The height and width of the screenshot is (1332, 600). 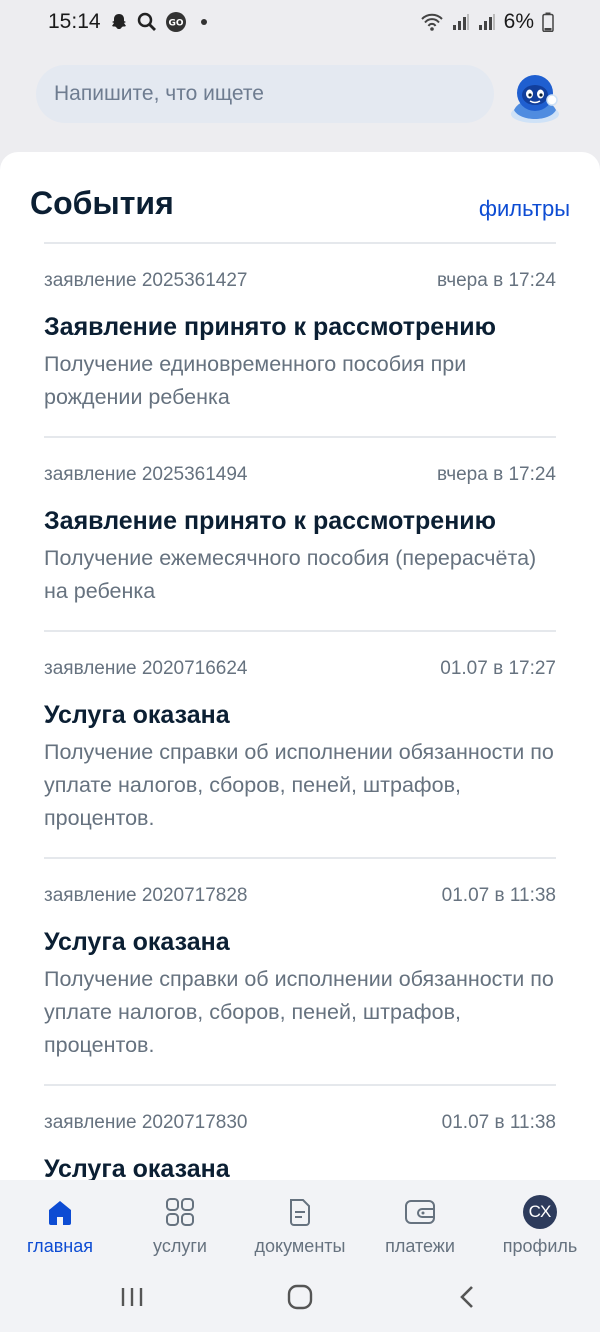 I want to click on snapchat-icon, so click(x=119, y=22).